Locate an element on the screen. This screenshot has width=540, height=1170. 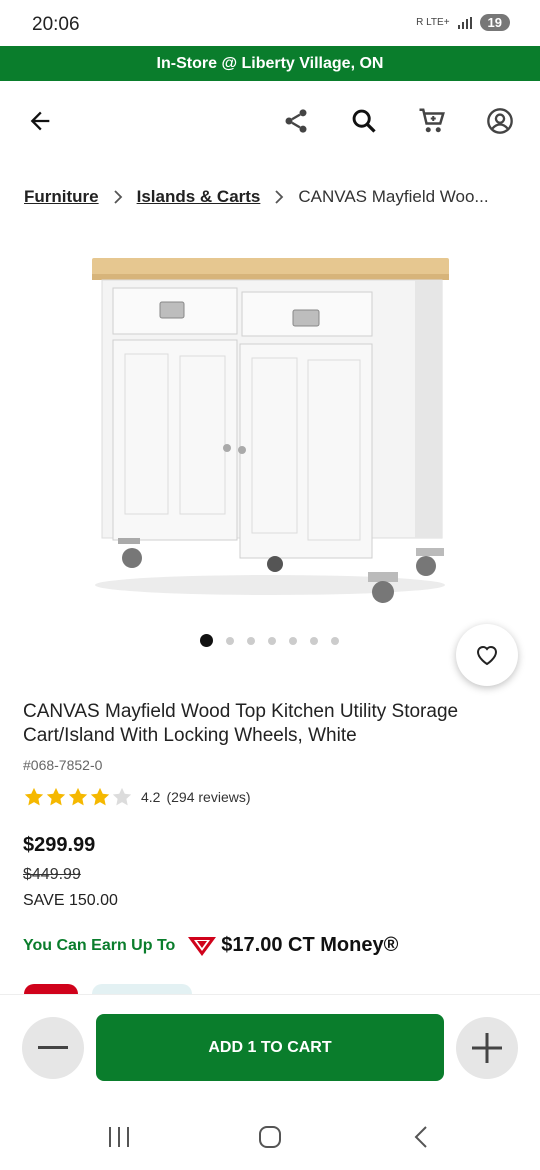
star-empty-icon is located at coordinates (122, 796).